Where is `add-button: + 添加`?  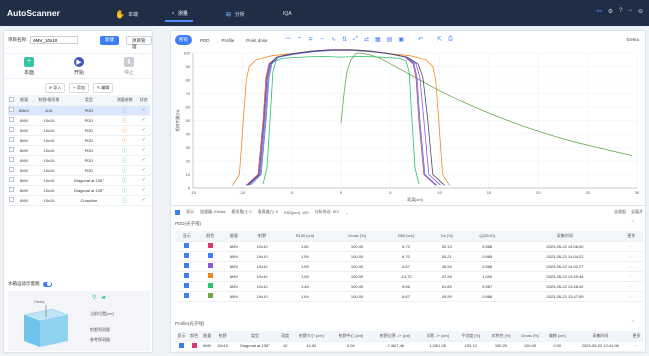 add-button: + 添加 is located at coordinates (79, 88).